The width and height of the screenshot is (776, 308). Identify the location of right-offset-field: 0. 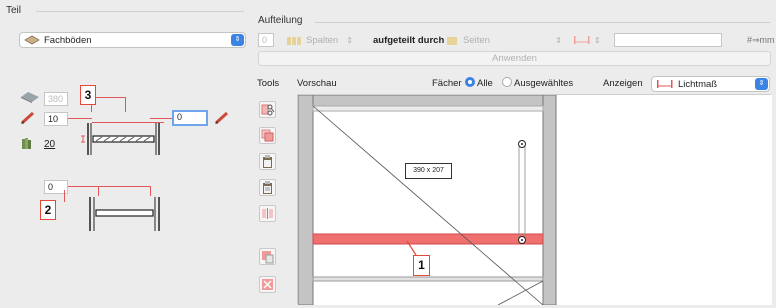
(190, 118).